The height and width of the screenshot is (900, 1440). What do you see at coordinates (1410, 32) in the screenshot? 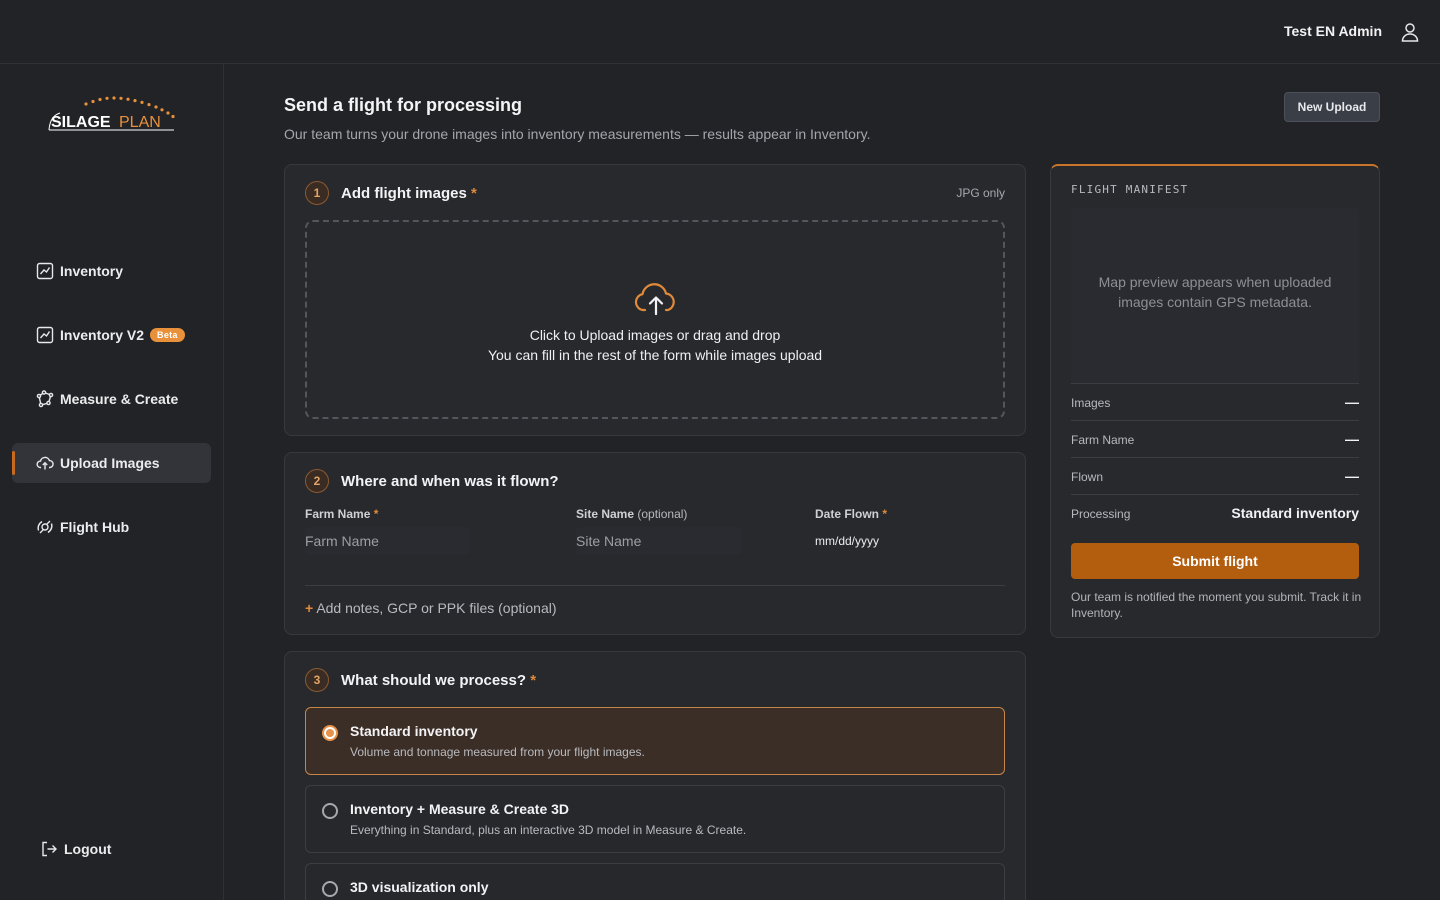
I see `user-icon` at bounding box center [1410, 32].